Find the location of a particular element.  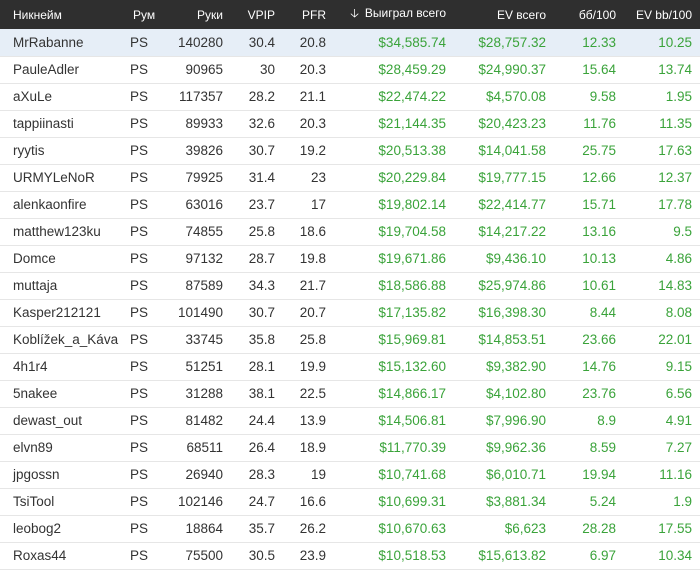

cell-evbb100: 14.83 is located at coordinates (675, 285).